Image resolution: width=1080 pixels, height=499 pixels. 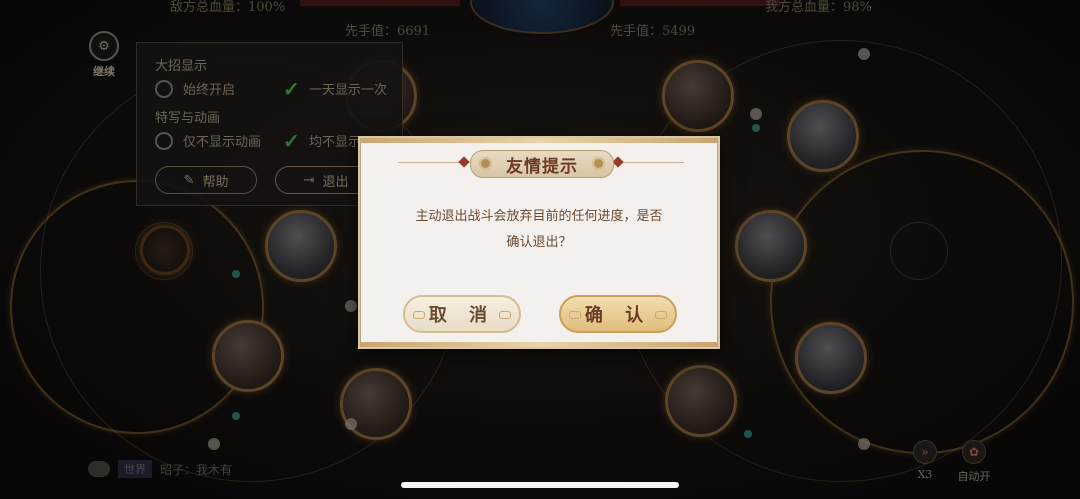 What do you see at coordinates (539, 216) in the screenshot?
I see `dialog-message-line1: 主动退出战斗会放弃目前的任何进度，是否` at bounding box center [539, 216].